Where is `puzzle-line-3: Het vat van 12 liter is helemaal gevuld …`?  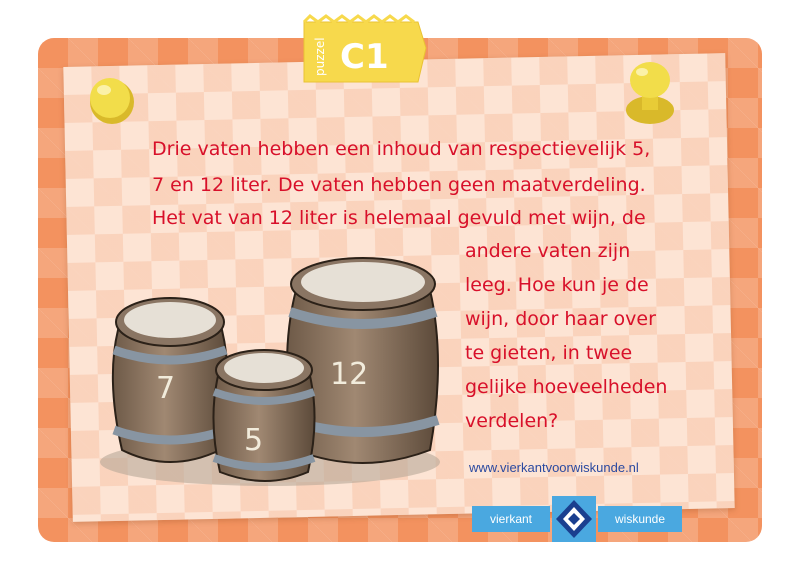
puzzle-line-3: Het vat van 12 liter is helemaal gevuld … is located at coordinates (399, 218).